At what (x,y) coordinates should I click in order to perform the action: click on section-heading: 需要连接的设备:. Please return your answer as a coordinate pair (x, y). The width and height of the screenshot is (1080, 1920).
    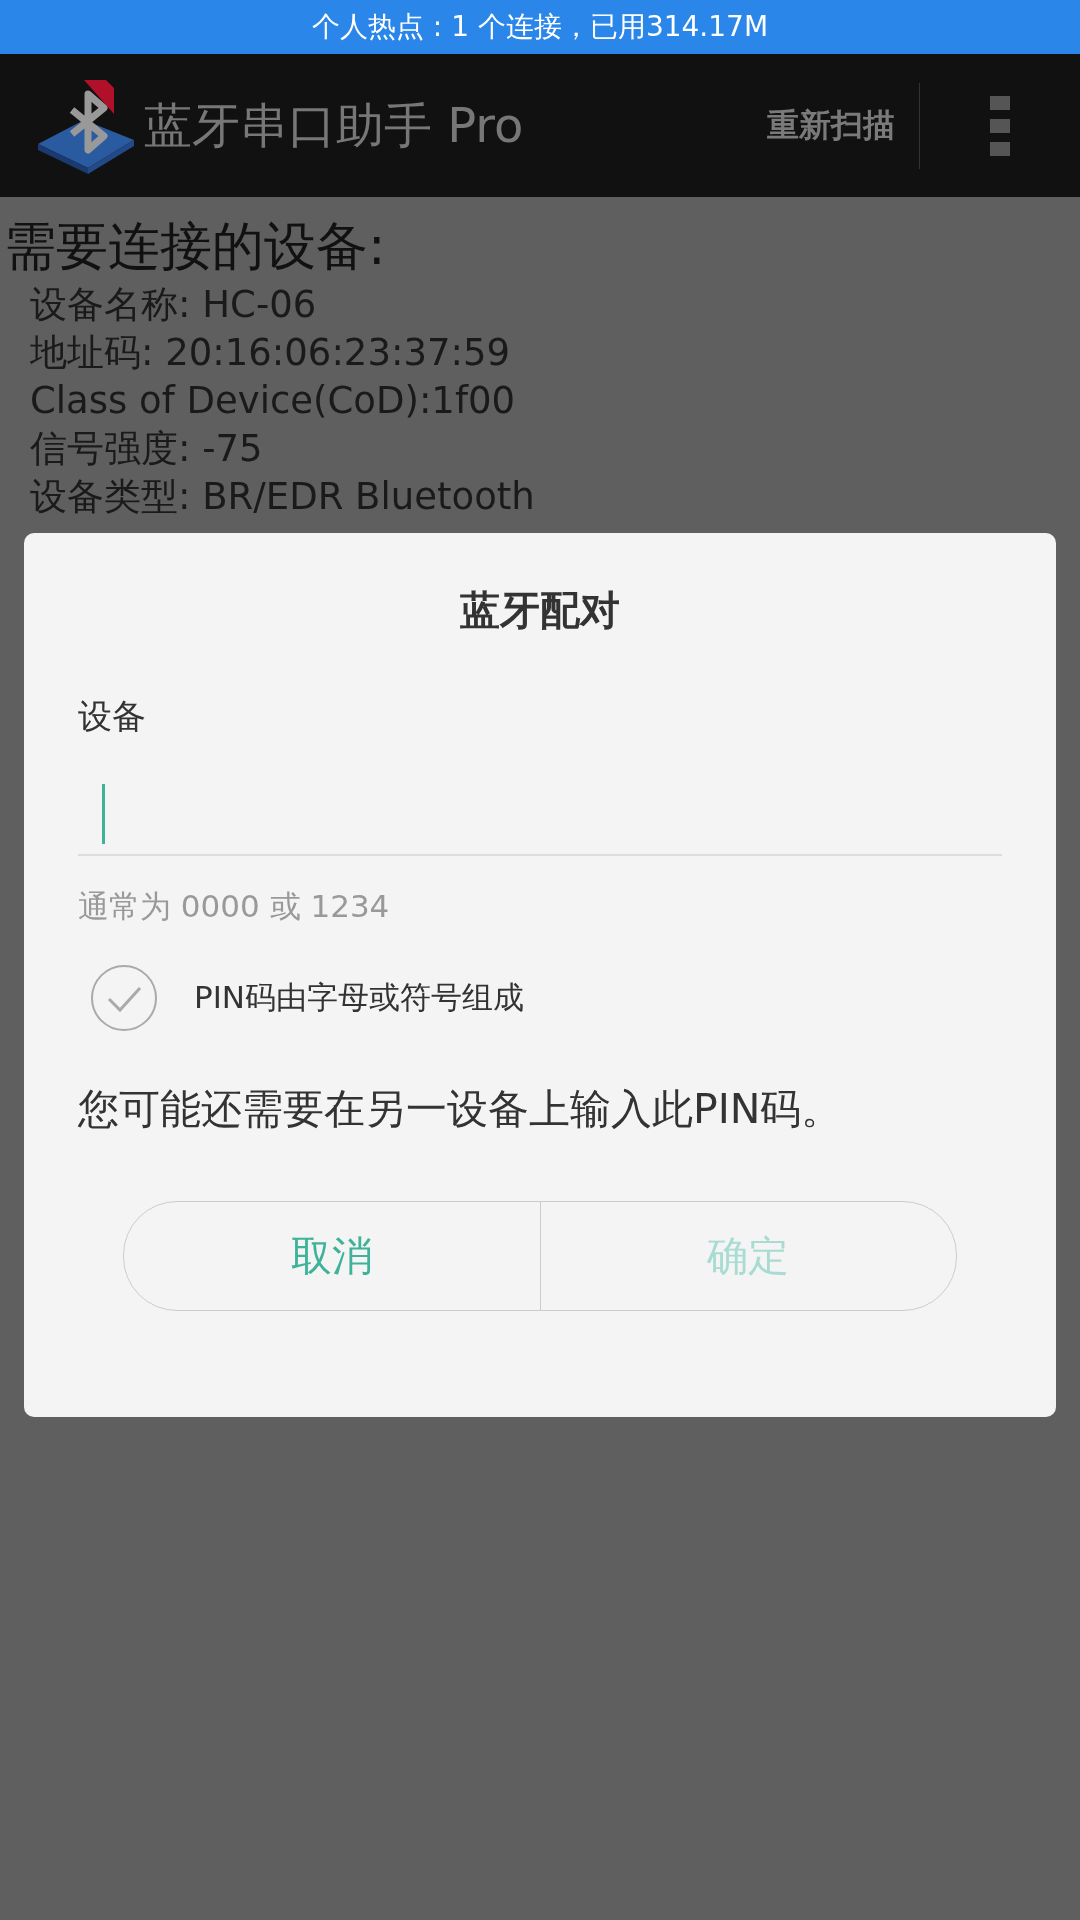
    Looking at the image, I should click on (195, 246).